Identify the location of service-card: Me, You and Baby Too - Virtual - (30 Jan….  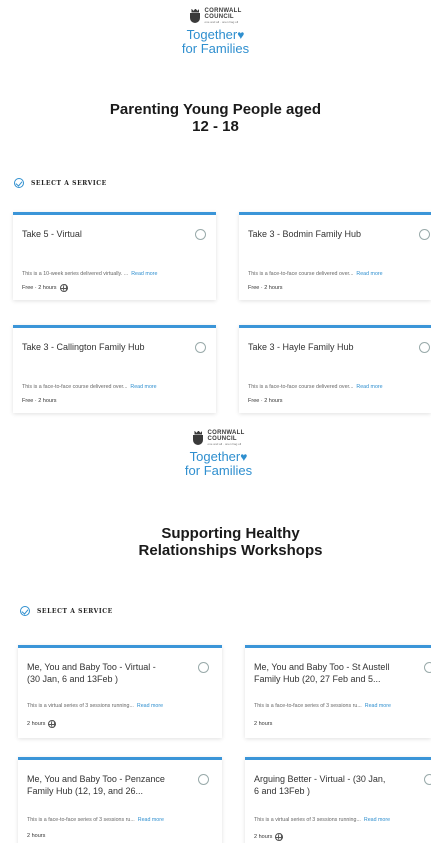
(120, 691).